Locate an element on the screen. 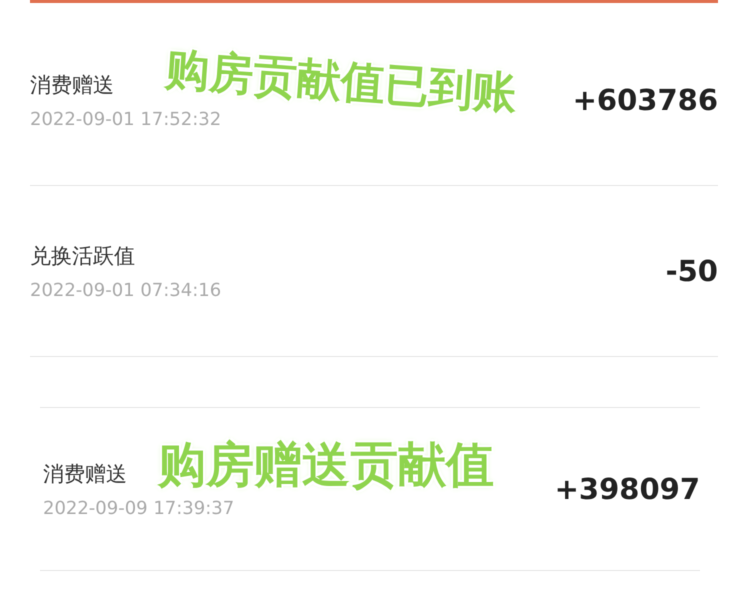  record-time: 2022-09-09 17:39:37 is located at coordinates (138, 508).